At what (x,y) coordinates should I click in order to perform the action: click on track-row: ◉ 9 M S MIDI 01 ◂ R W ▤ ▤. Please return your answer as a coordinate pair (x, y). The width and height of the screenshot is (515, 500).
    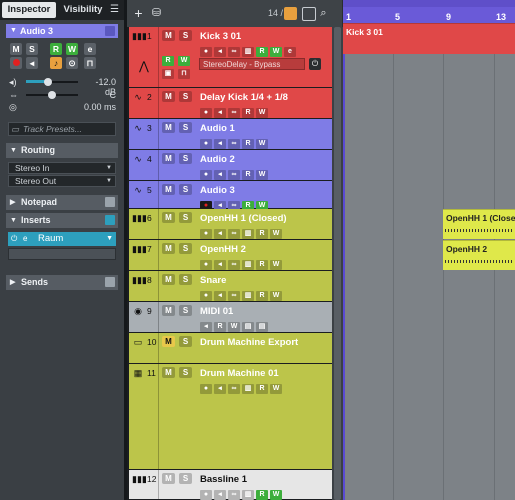
    Looking at the image, I should click on (230, 317).